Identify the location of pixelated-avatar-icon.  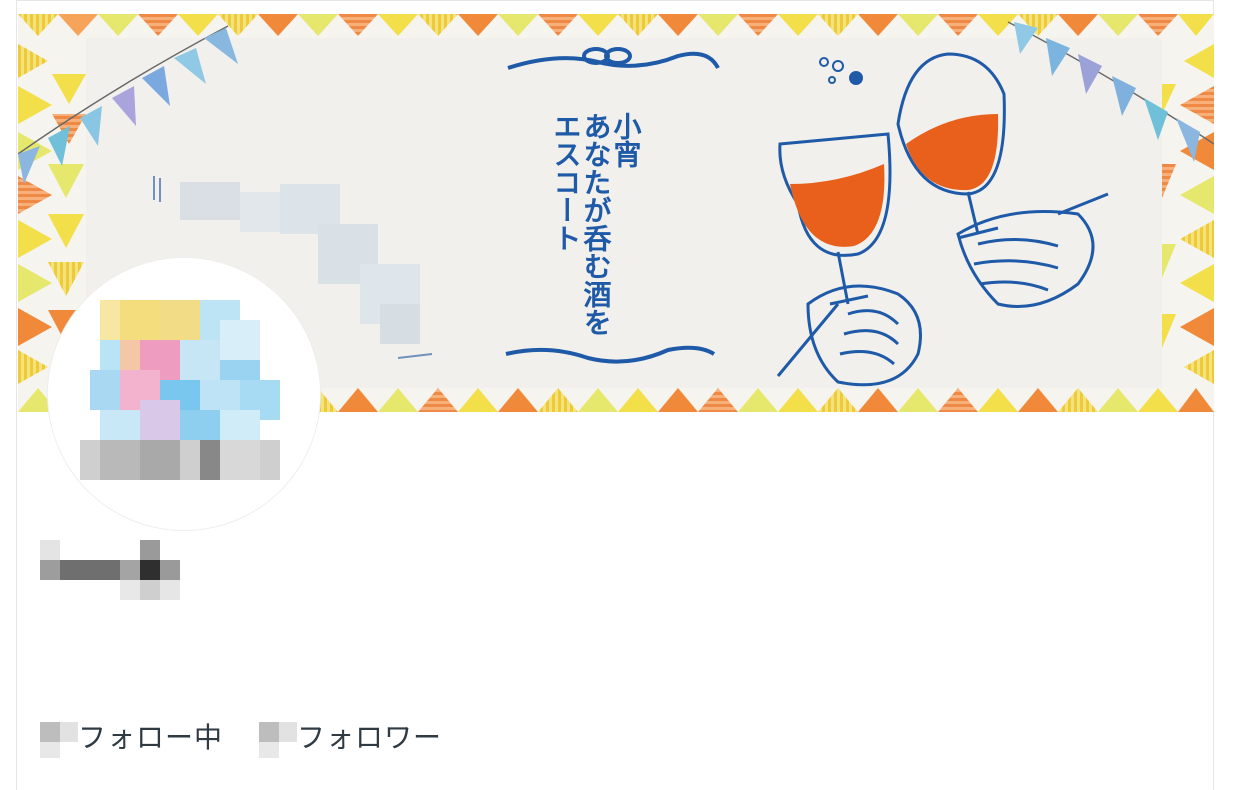
(184, 394).